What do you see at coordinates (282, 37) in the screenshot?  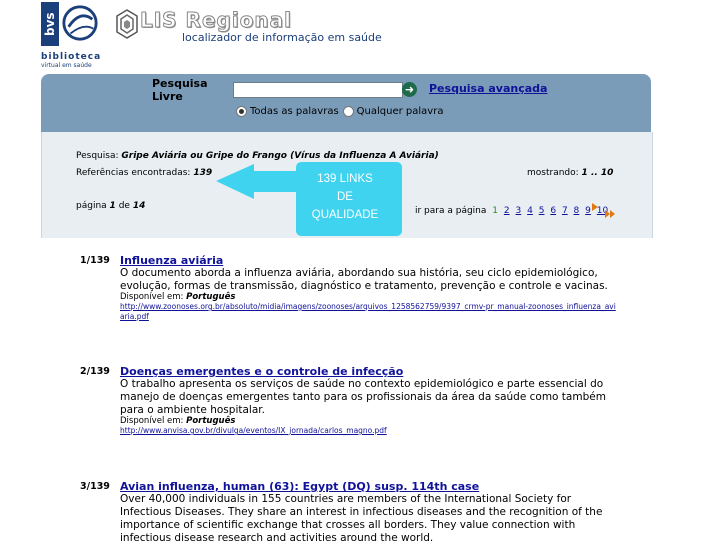 I see `lis-subtitle: localizador de informação em saúde` at bounding box center [282, 37].